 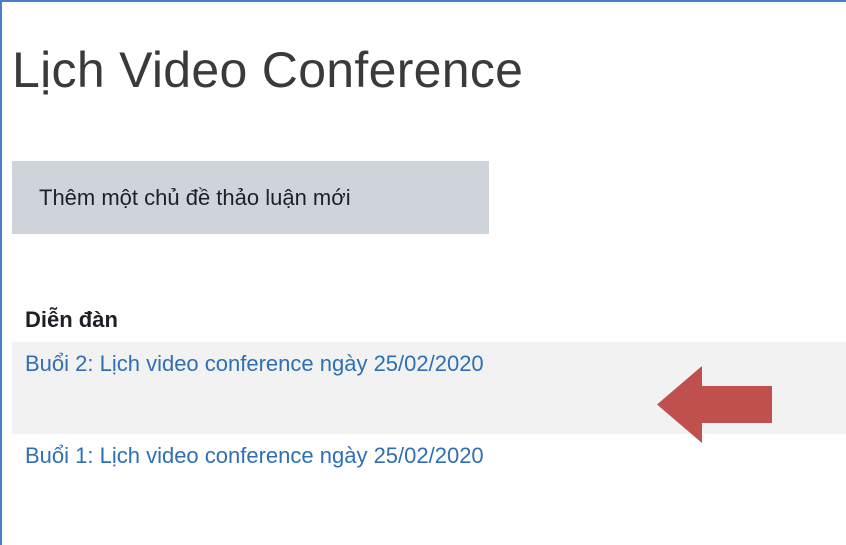 I want to click on forum-column-header: Diễn đàn, so click(x=71, y=319).